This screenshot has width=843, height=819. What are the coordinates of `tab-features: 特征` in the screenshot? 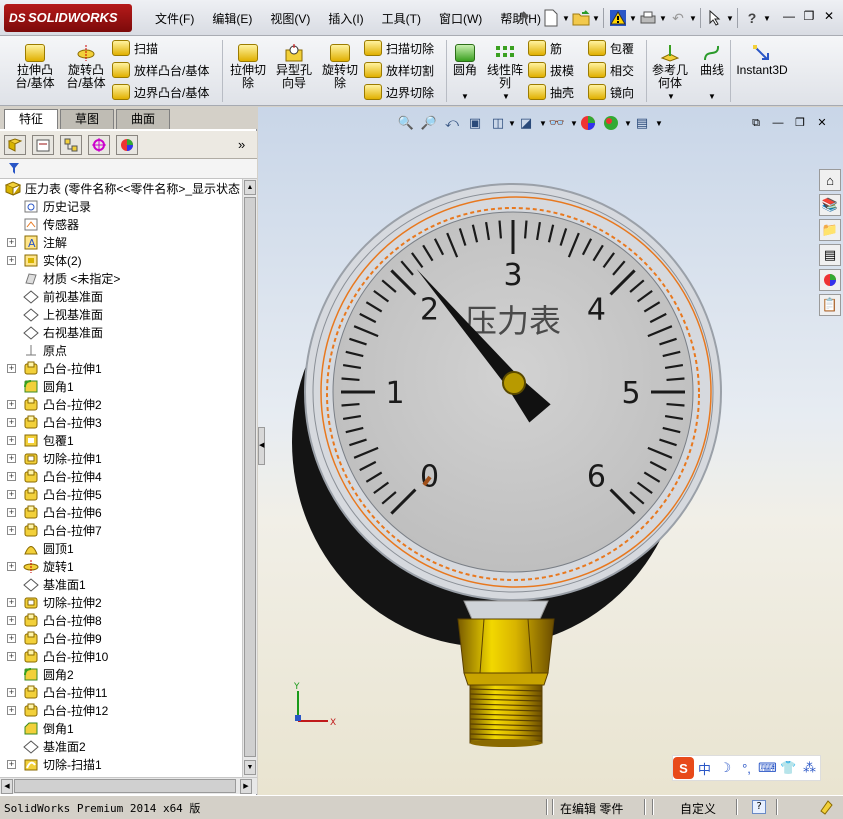 It's located at (31, 119).